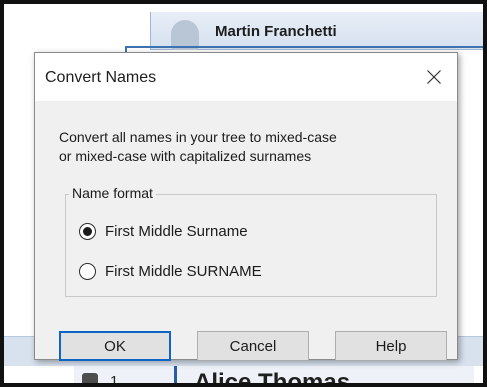 This screenshot has height=387, width=487. I want to click on person-card-background: Martin Franchetti, so click(316, 31).